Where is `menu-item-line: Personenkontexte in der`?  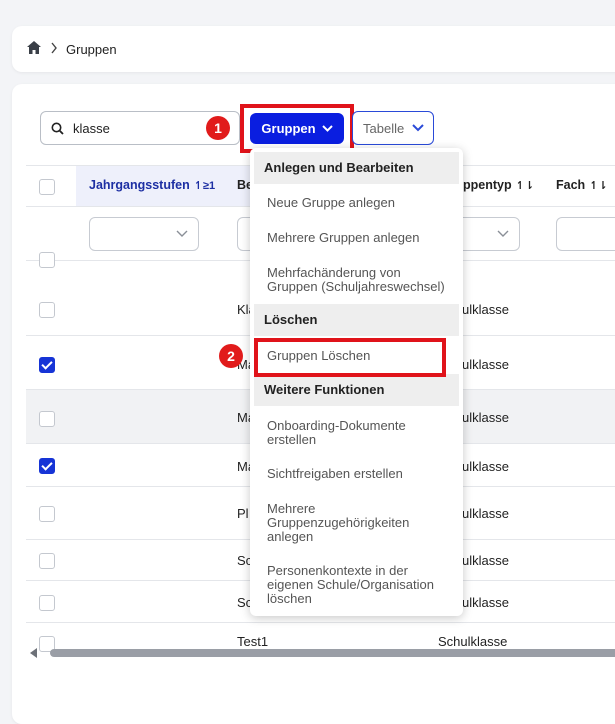
menu-item-line: Personenkontexte in der is located at coordinates (337, 570).